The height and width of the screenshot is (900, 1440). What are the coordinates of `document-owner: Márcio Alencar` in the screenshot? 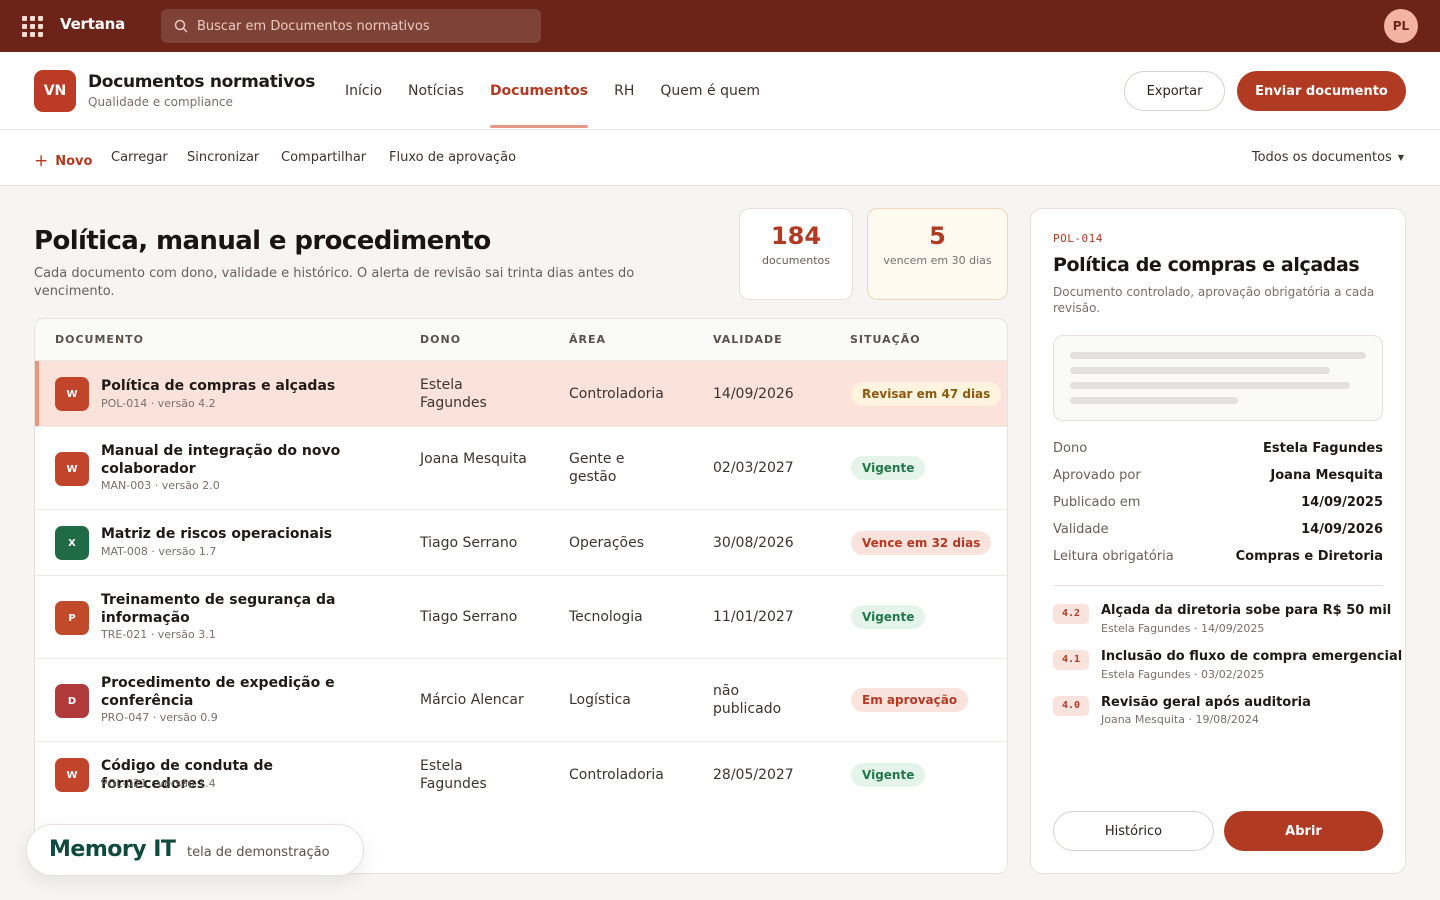 It's located at (472, 700).